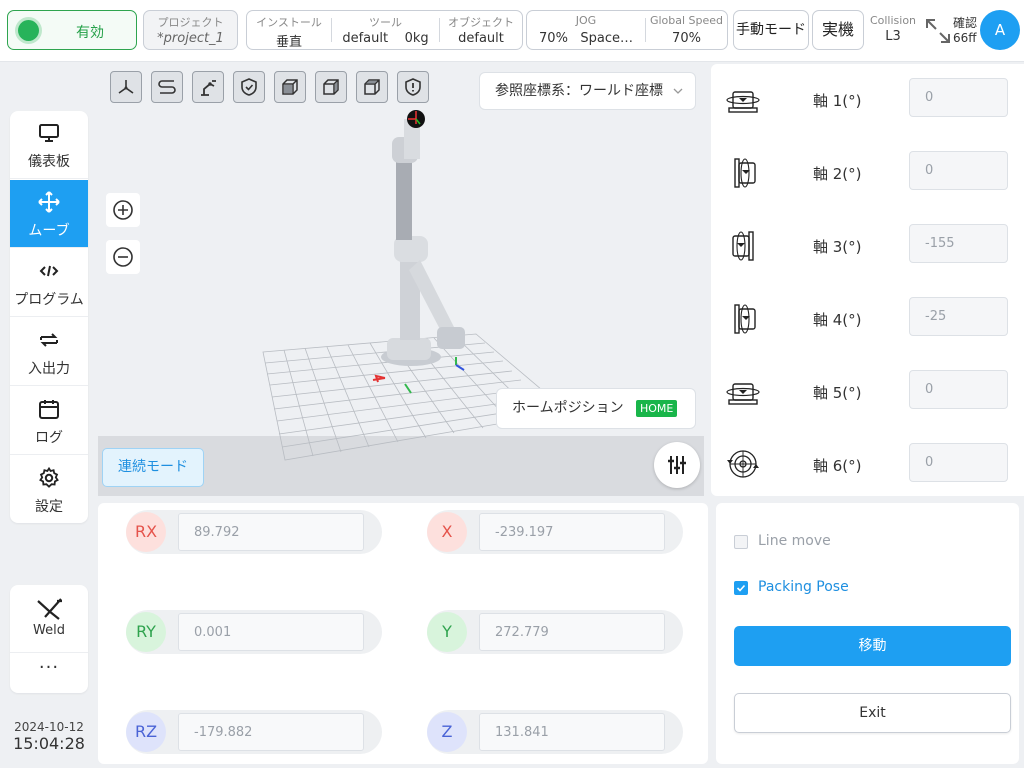  I want to click on joint-3-input, so click(958, 243).